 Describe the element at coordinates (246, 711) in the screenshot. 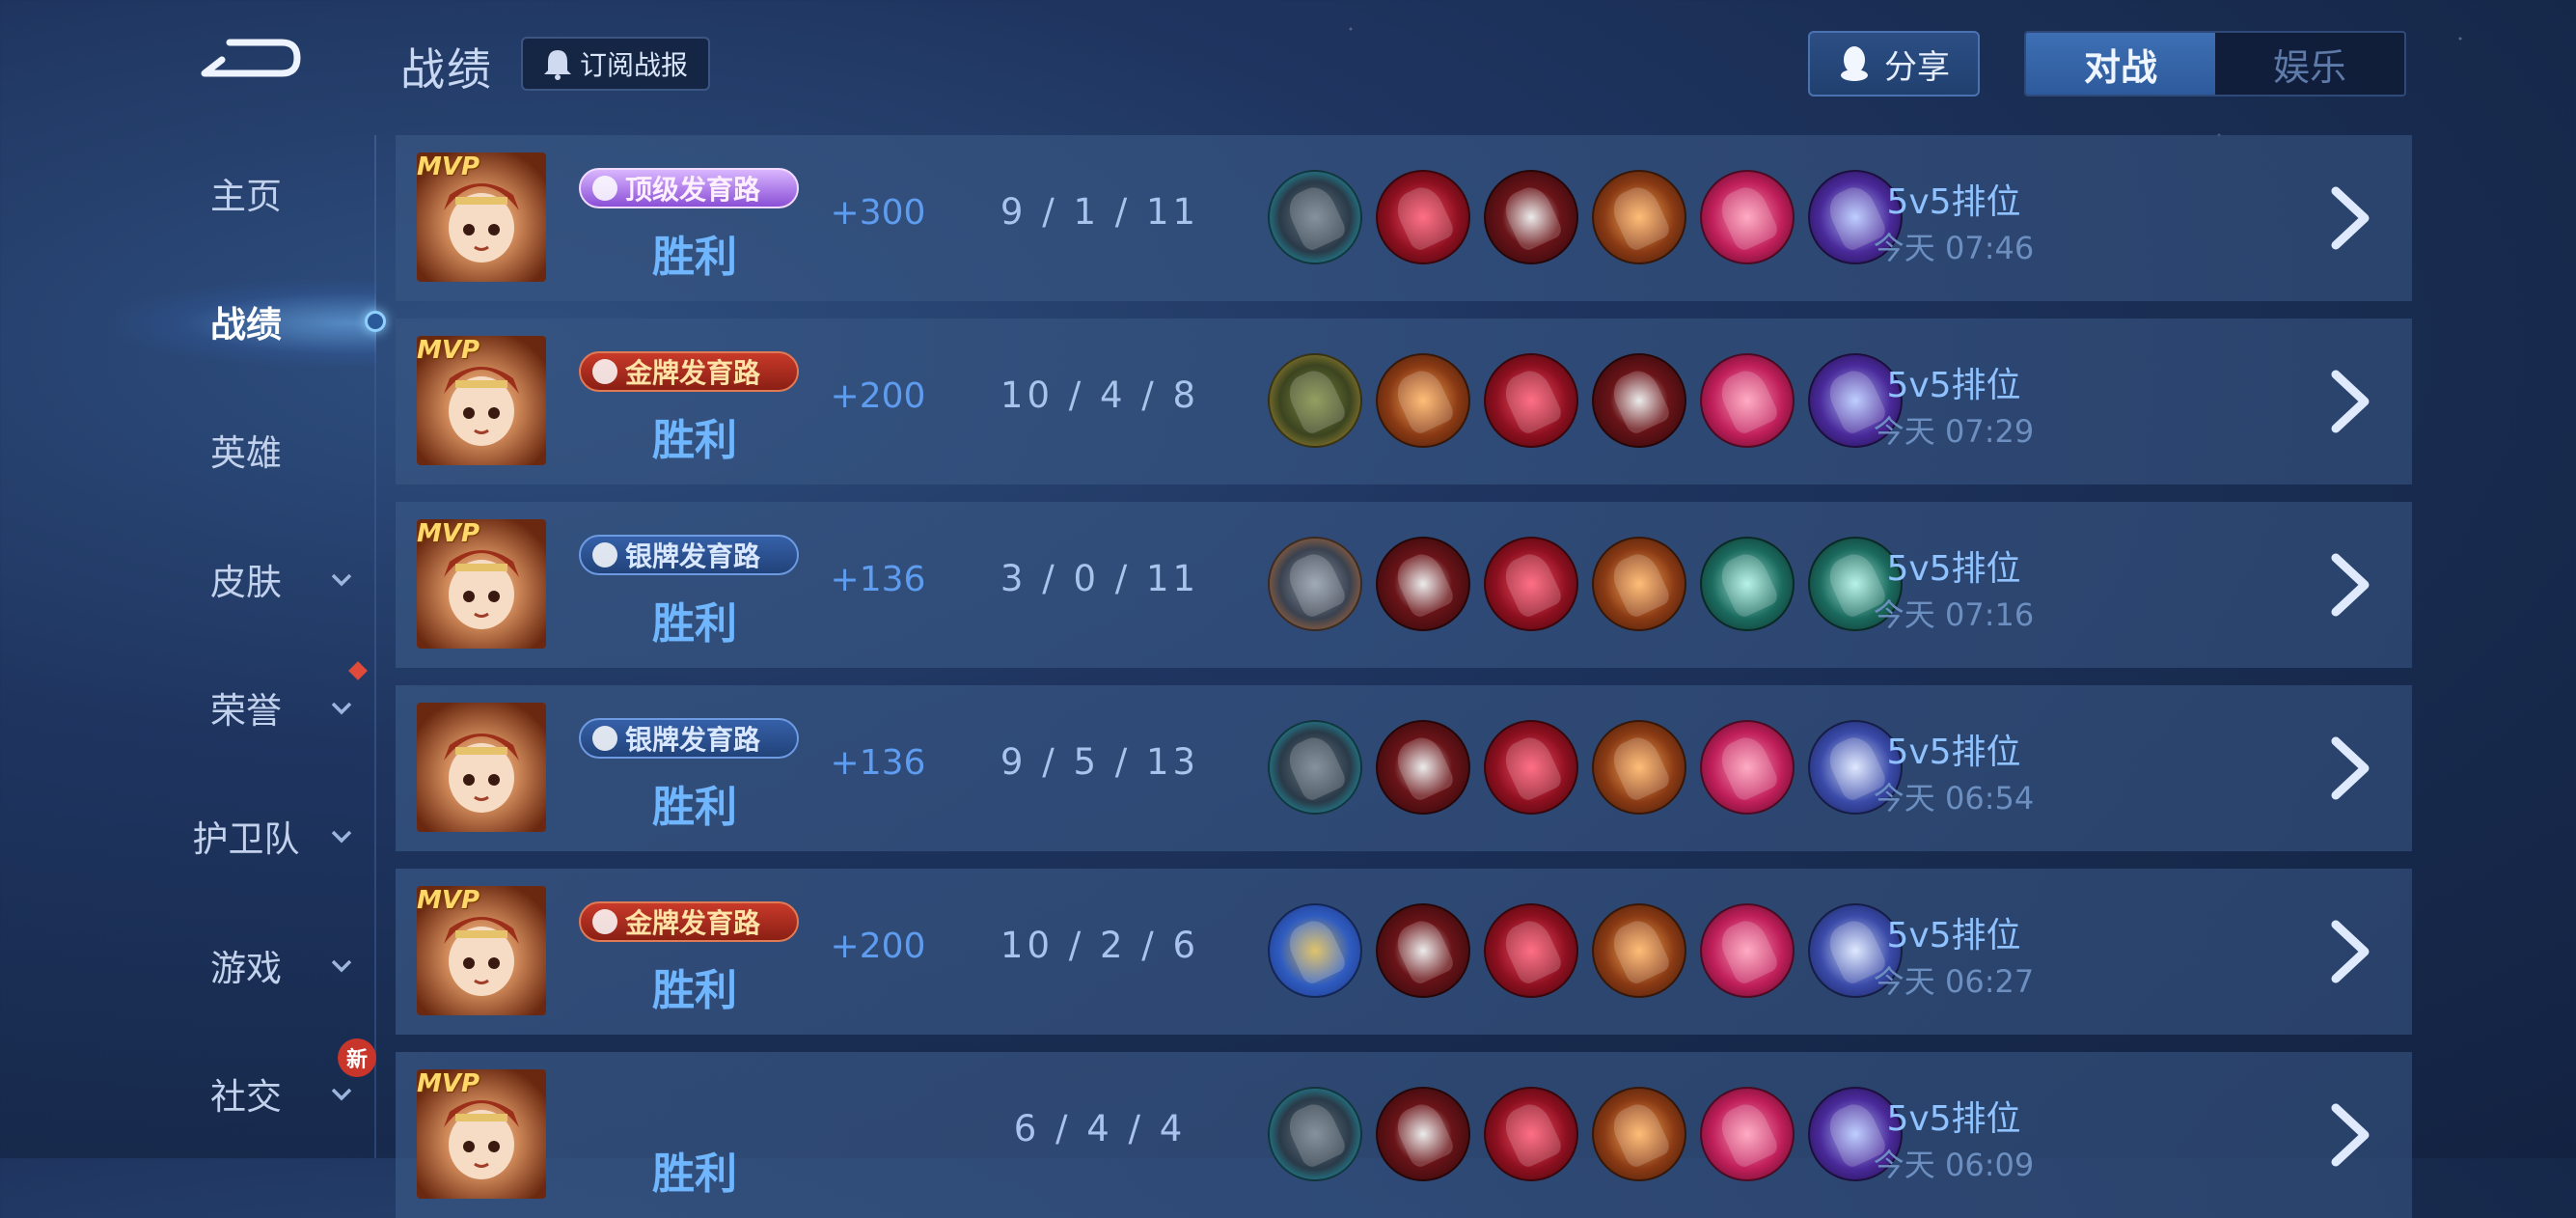

I see `sidebar-item-label: 荣誉` at that location.